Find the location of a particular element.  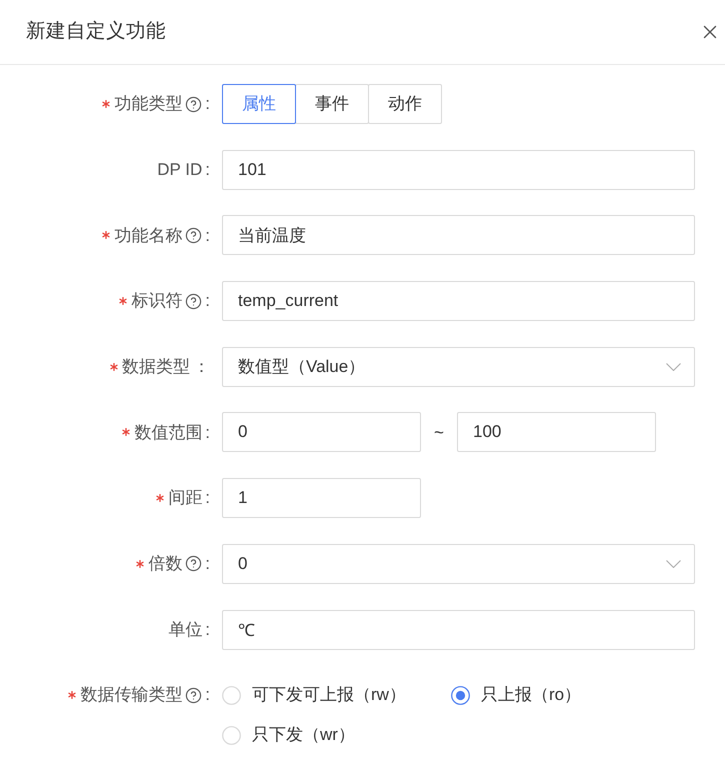

text-input: 1 is located at coordinates (321, 498).